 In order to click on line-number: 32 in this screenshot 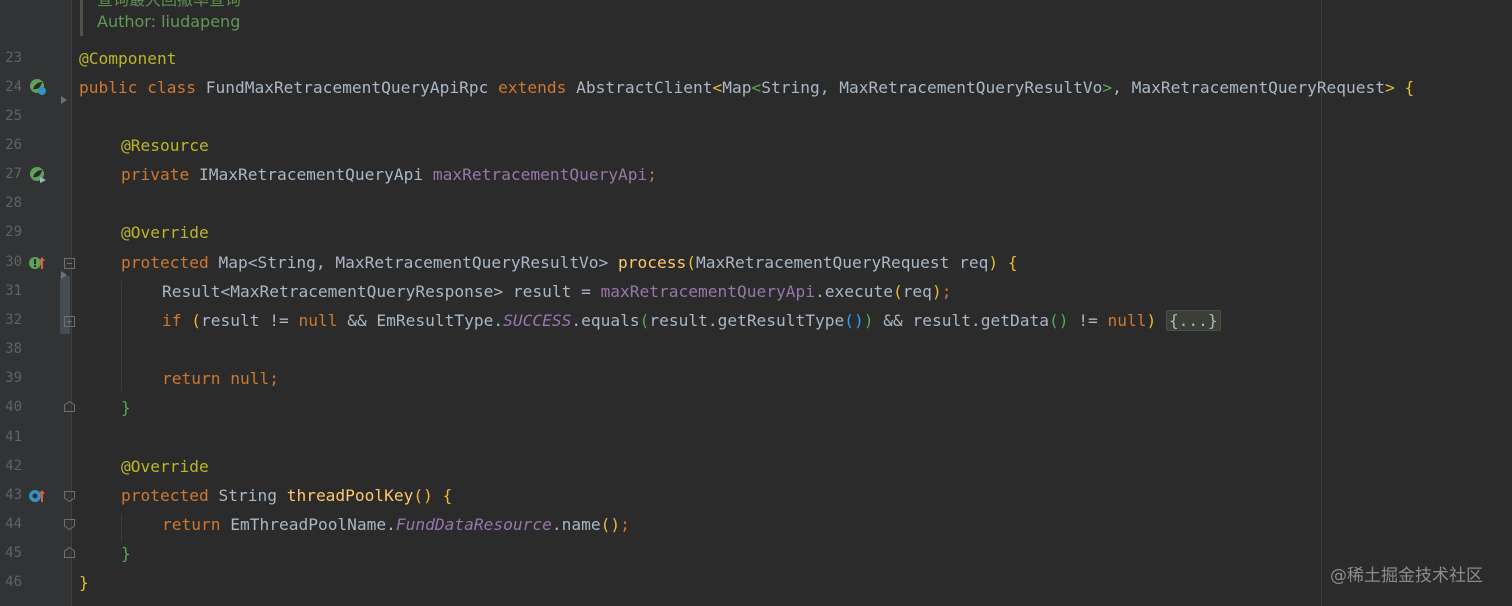, I will do `click(11, 320)`.